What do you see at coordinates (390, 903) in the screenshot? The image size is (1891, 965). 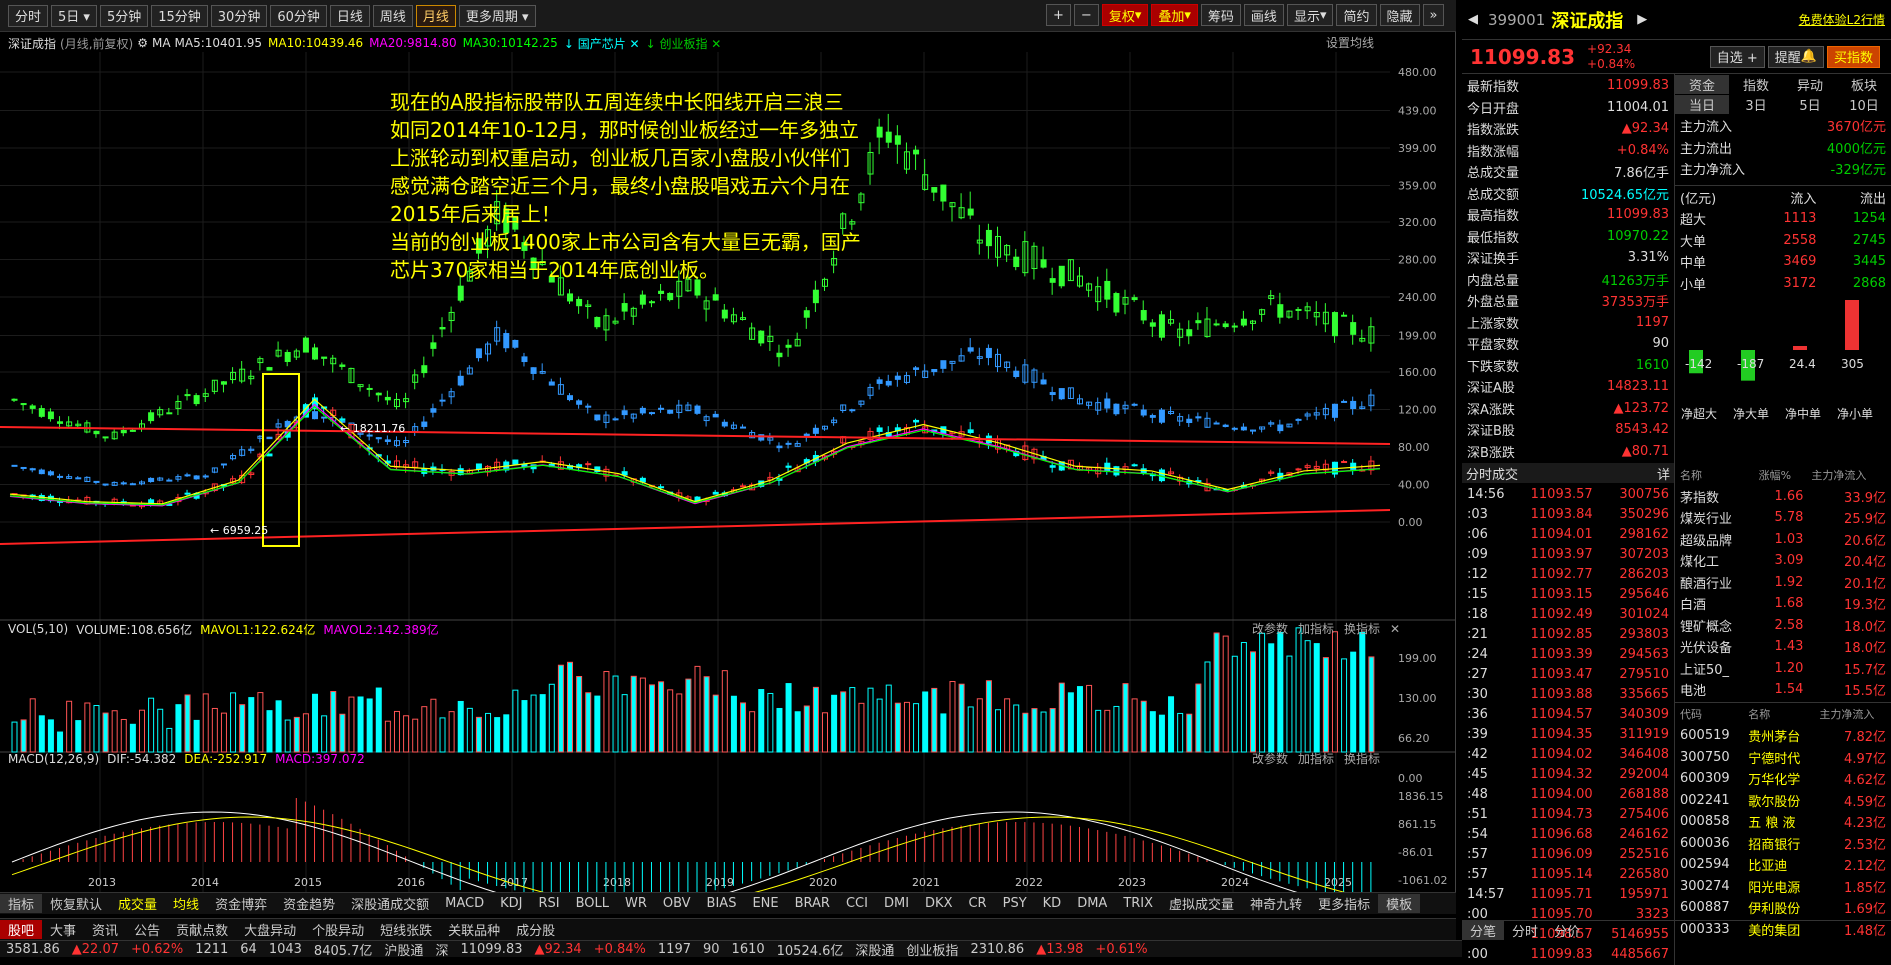 I see `indicator-tab: 深股通成交额` at bounding box center [390, 903].